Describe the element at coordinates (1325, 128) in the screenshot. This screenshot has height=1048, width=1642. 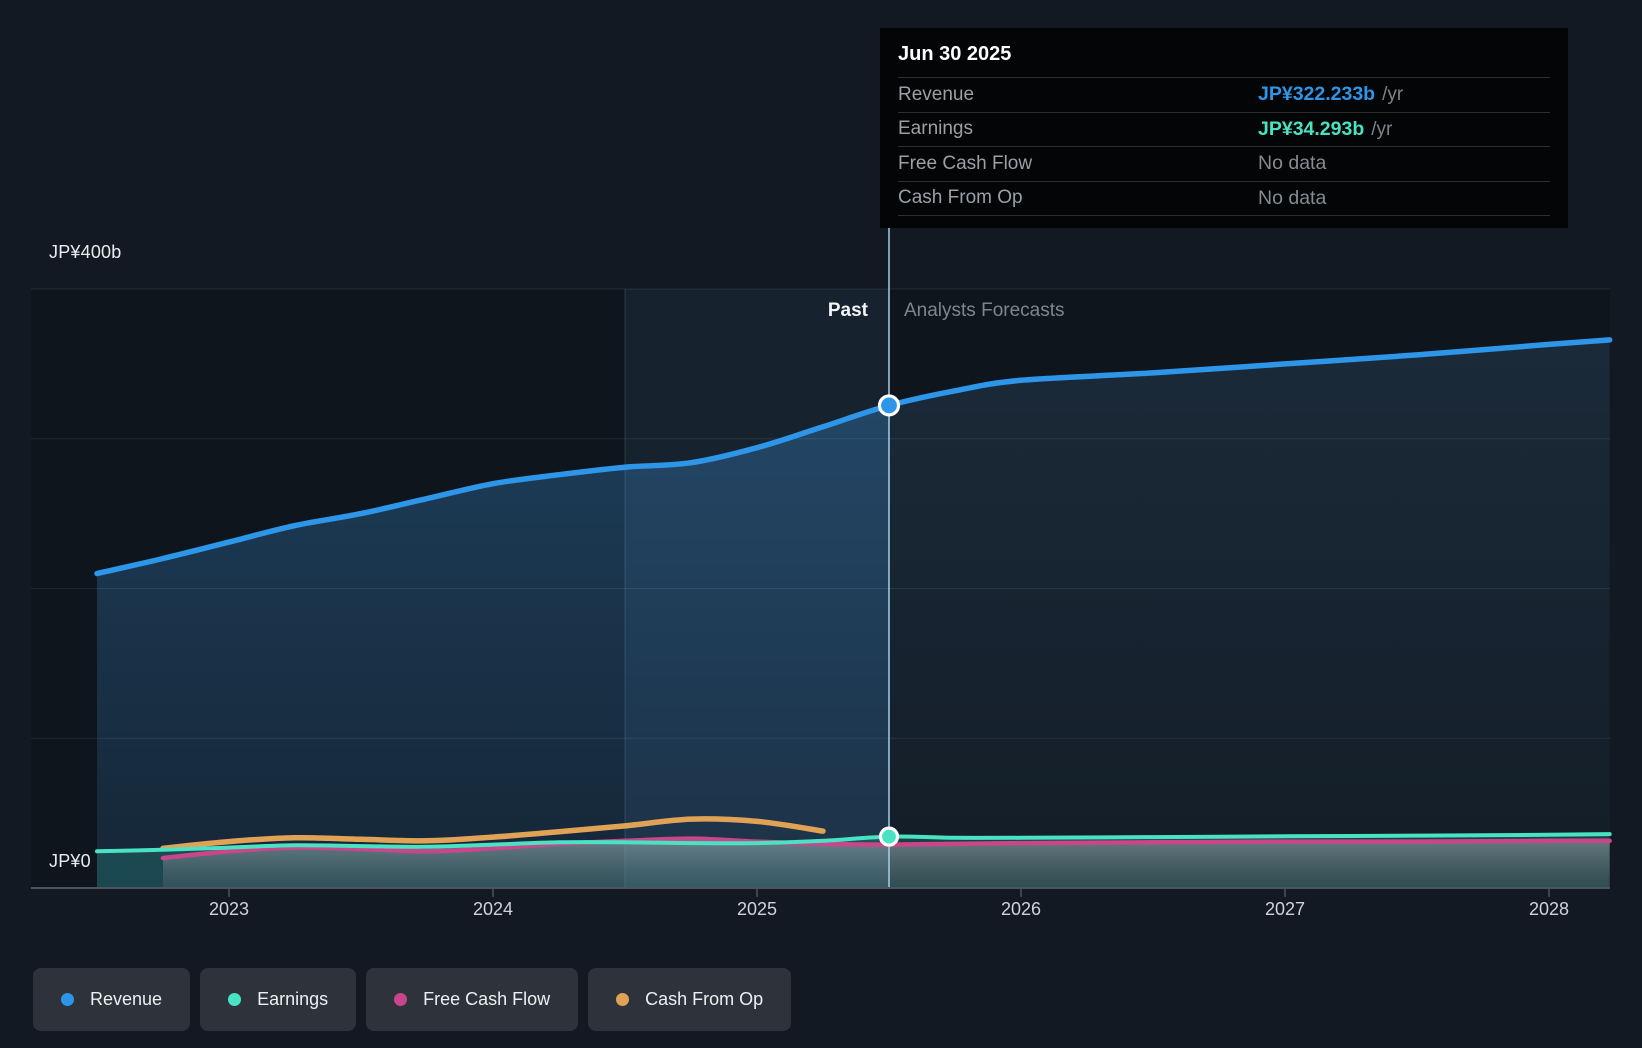
I see `tooltip-row-value: JP¥34.293b/yr` at that location.